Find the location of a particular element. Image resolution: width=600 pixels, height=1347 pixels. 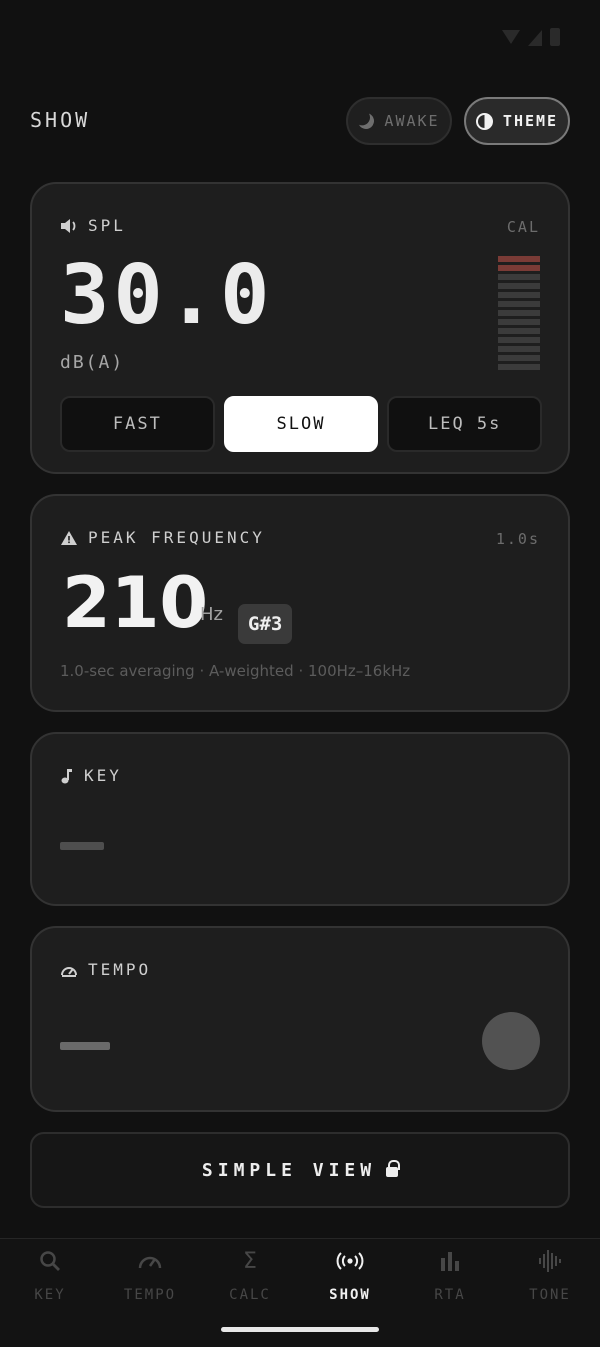

calibrate-button: CAL is located at coordinates (523, 227).